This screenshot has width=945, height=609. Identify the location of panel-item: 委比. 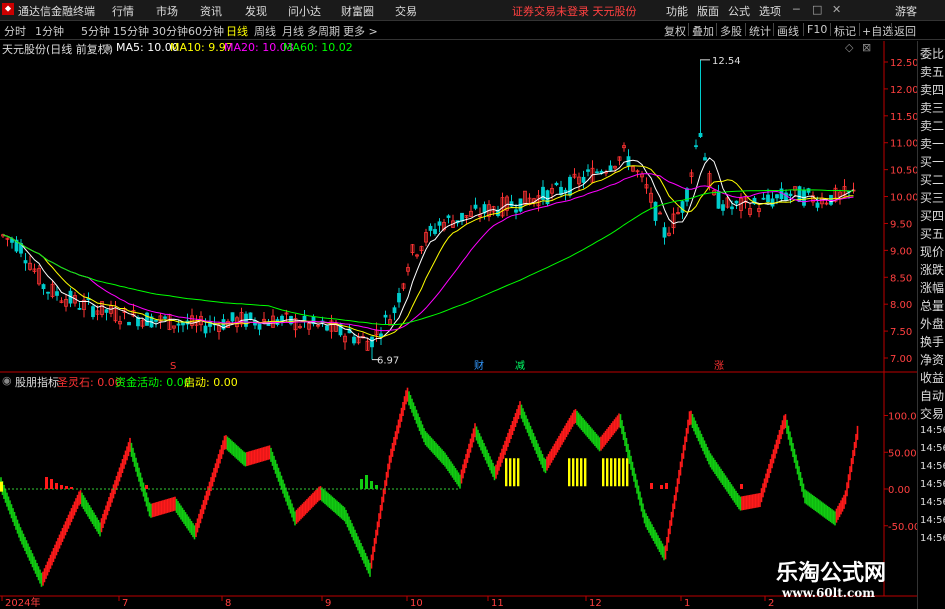
(932, 54).